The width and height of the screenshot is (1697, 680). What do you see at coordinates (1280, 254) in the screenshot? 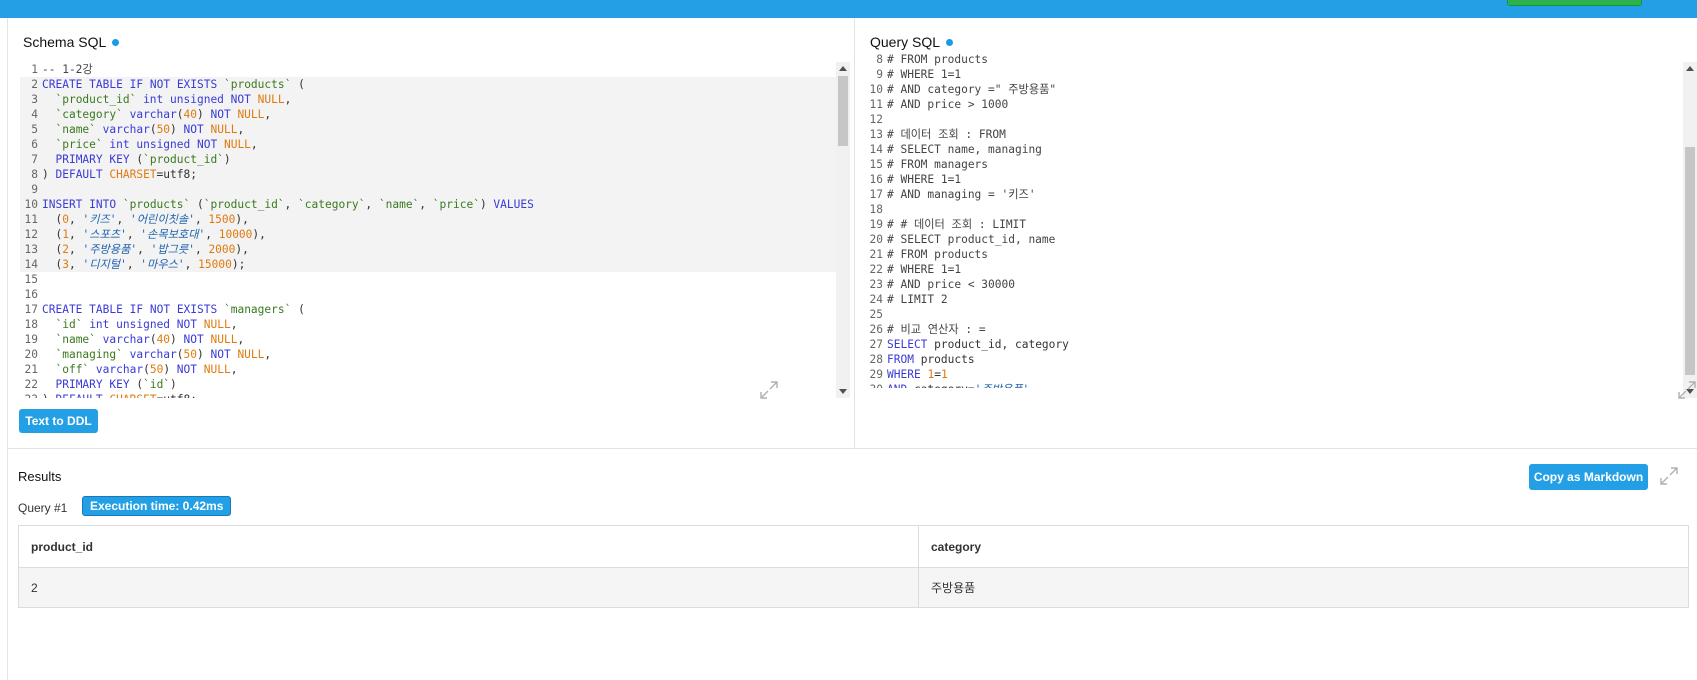
I see `code-line: 21 # FROM products` at bounding box center [1280, 254].